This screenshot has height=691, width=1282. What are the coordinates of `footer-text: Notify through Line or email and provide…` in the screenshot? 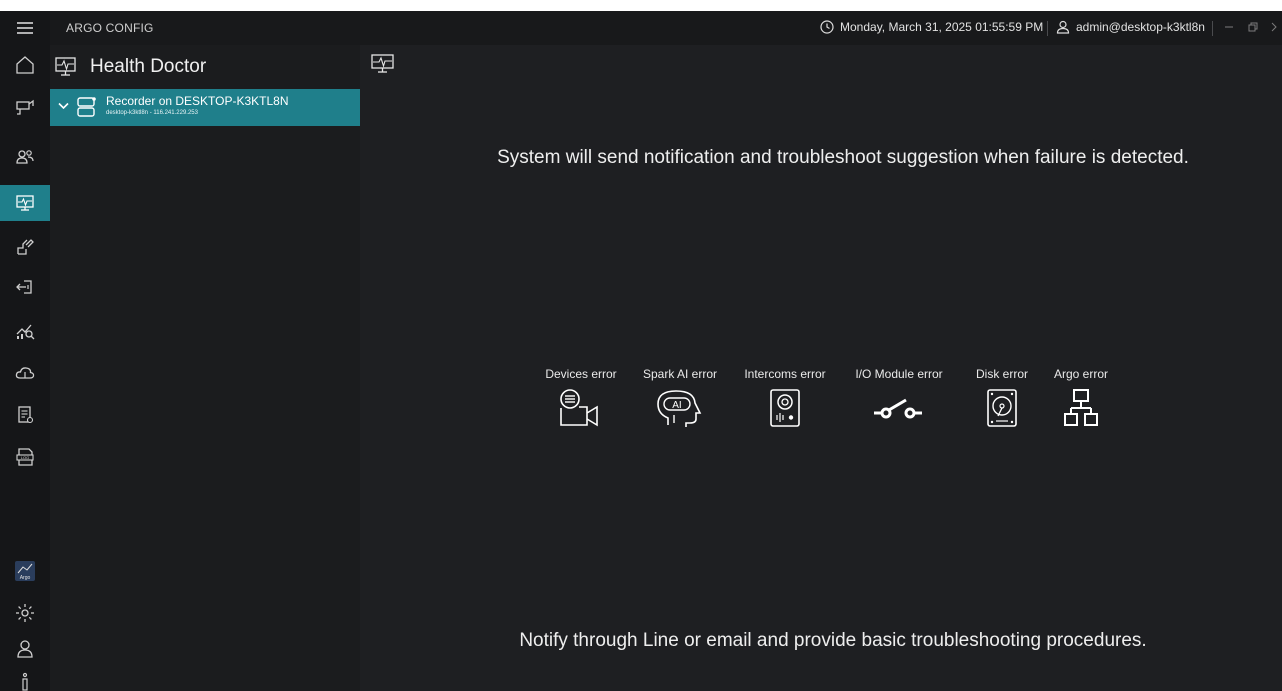 It's located at (833, 640).